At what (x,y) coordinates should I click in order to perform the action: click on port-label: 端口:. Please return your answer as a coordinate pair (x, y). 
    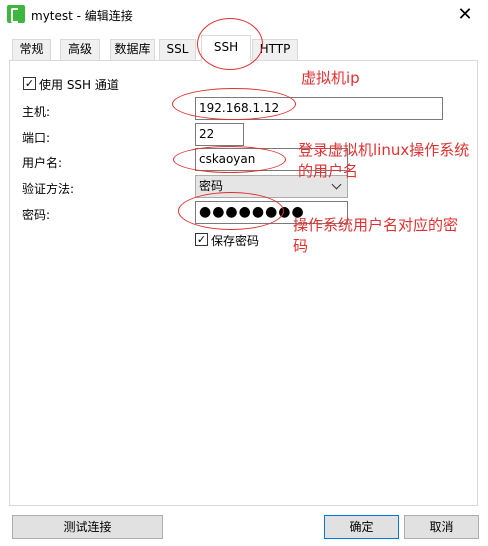
    Looking at the image, I should click on (36, 138).